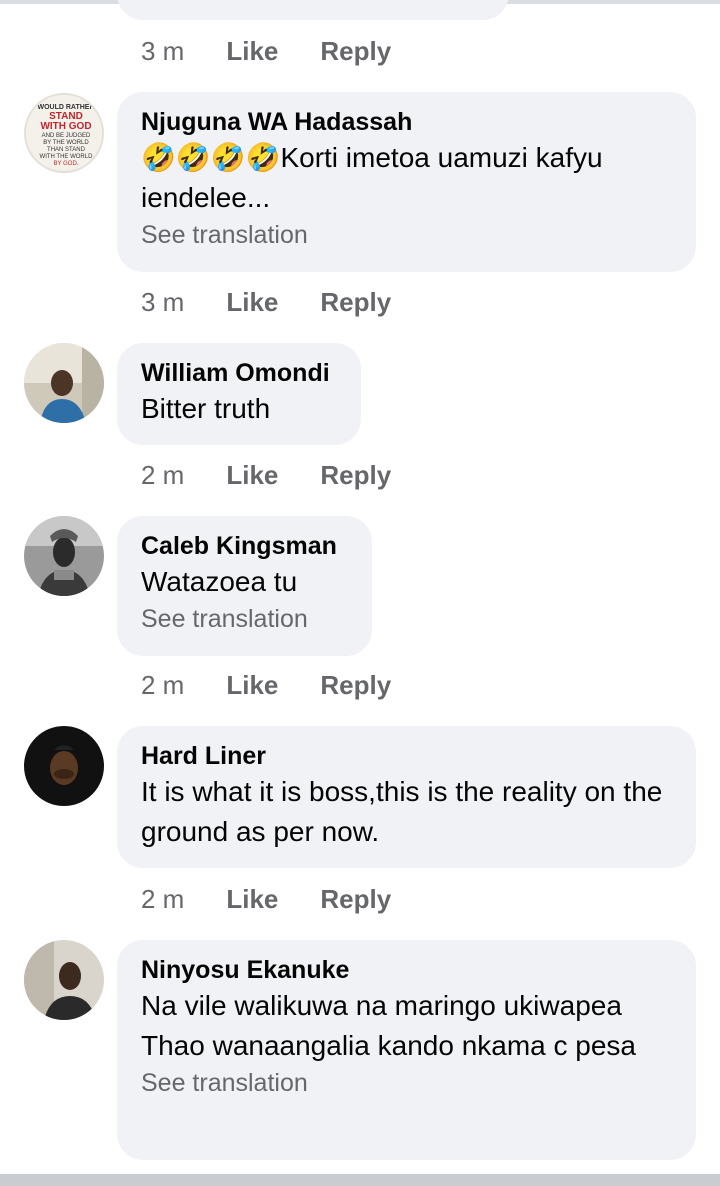 The width and height of the screenshot is (720, 1186). I want to click on comment-author: Ninyosu Ekanuke, so click(406, 970).